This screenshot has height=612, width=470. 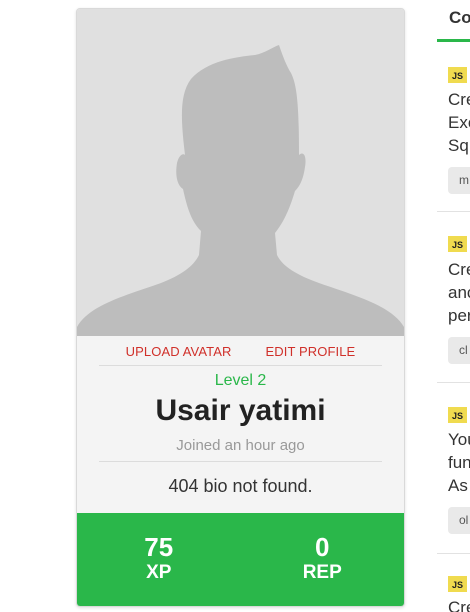 What do you see at coordinates (240, 410) in the screenshot?
I see `profile-name: Usair yatimi` at bounding box center [240, 410].